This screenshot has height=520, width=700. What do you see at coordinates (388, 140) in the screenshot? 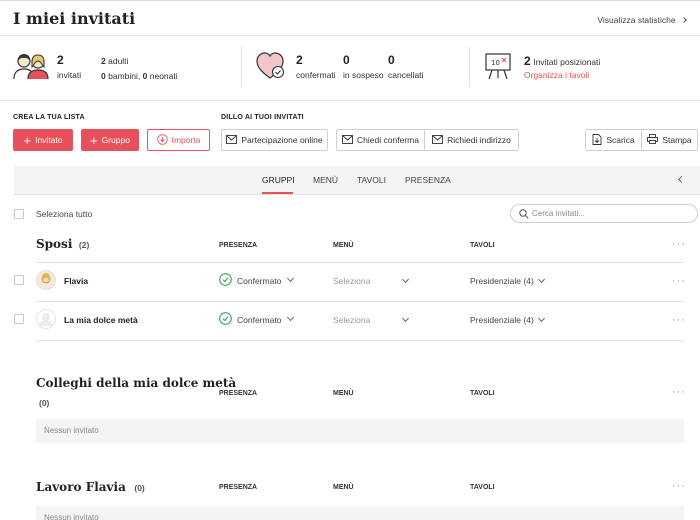
I see `ask-confirm-label: Chiedi conferma` at bounding box center [388, 140].